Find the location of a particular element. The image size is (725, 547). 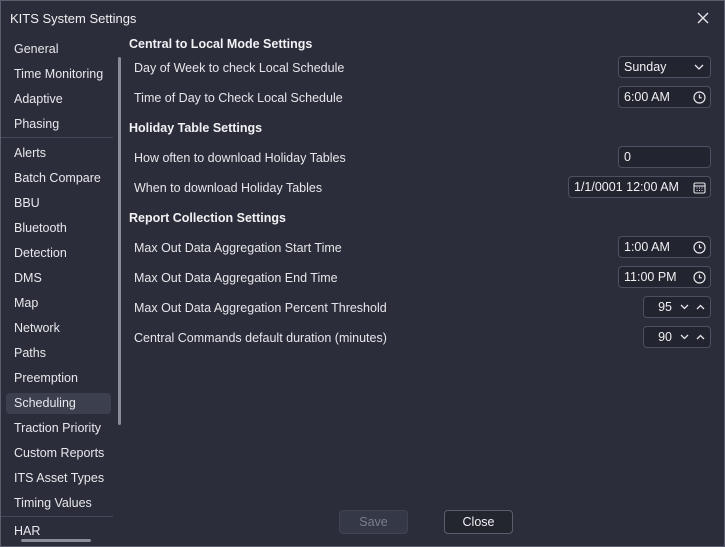

holiday-frequency-value: 0 is located at coordinates (627, 157).